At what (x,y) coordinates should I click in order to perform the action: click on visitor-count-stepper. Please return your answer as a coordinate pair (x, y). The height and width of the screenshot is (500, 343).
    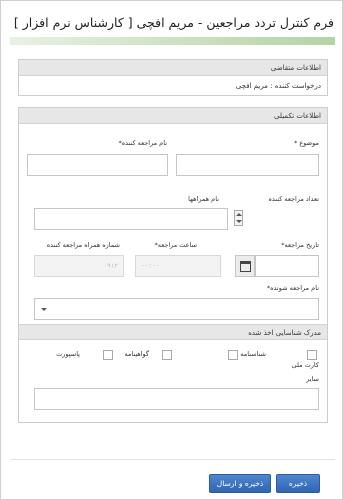
    Looking at the image, I should click on (238, 218).